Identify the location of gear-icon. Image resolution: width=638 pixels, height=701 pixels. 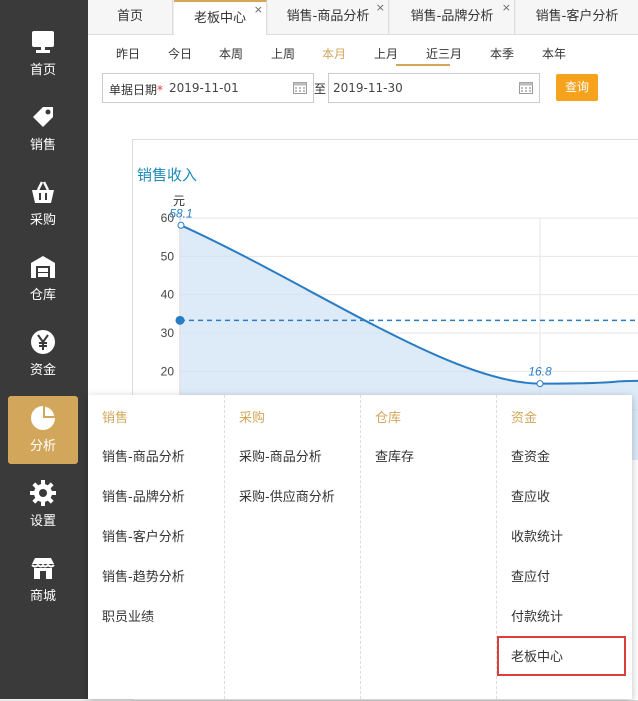
(43, 493).